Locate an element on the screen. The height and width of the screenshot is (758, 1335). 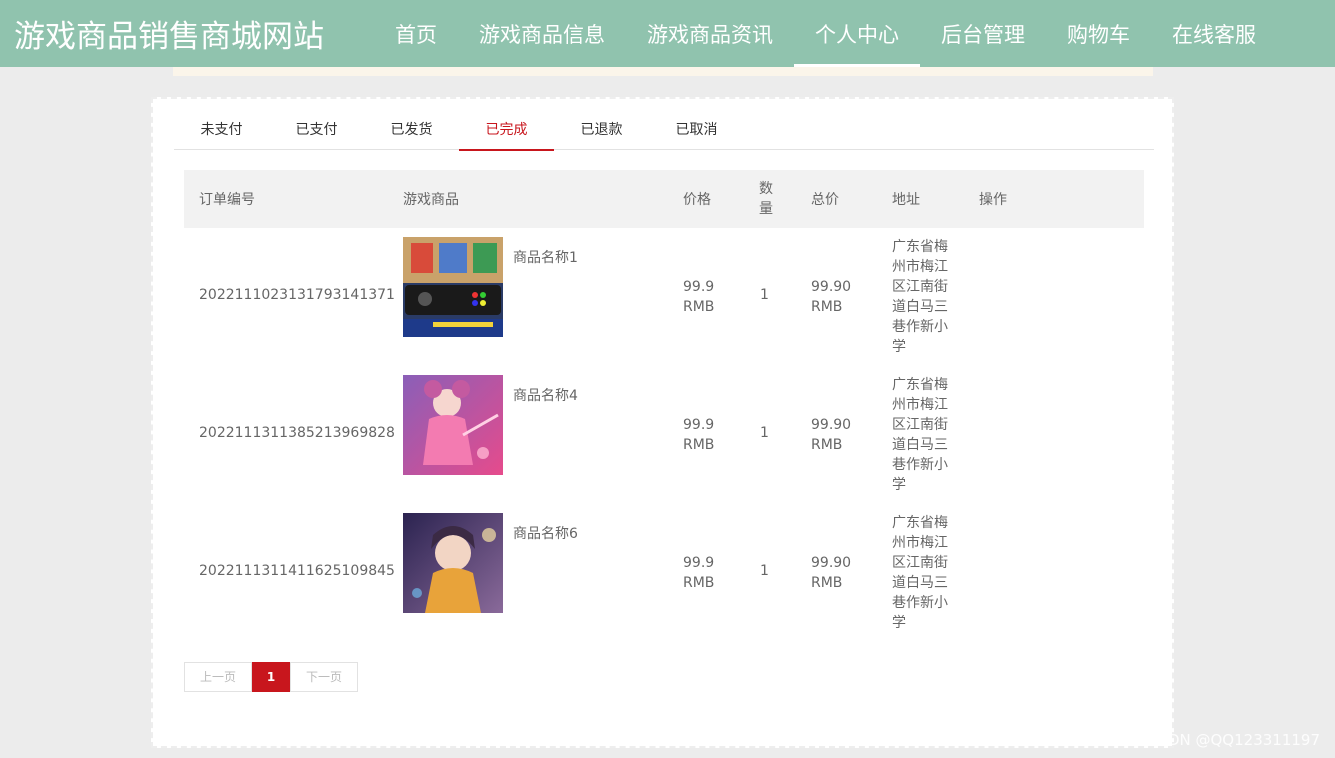
order-status-tabs: 未支付 已支付 已发货 已完成 已退款 已取消 is located at coordinates (664, 131).